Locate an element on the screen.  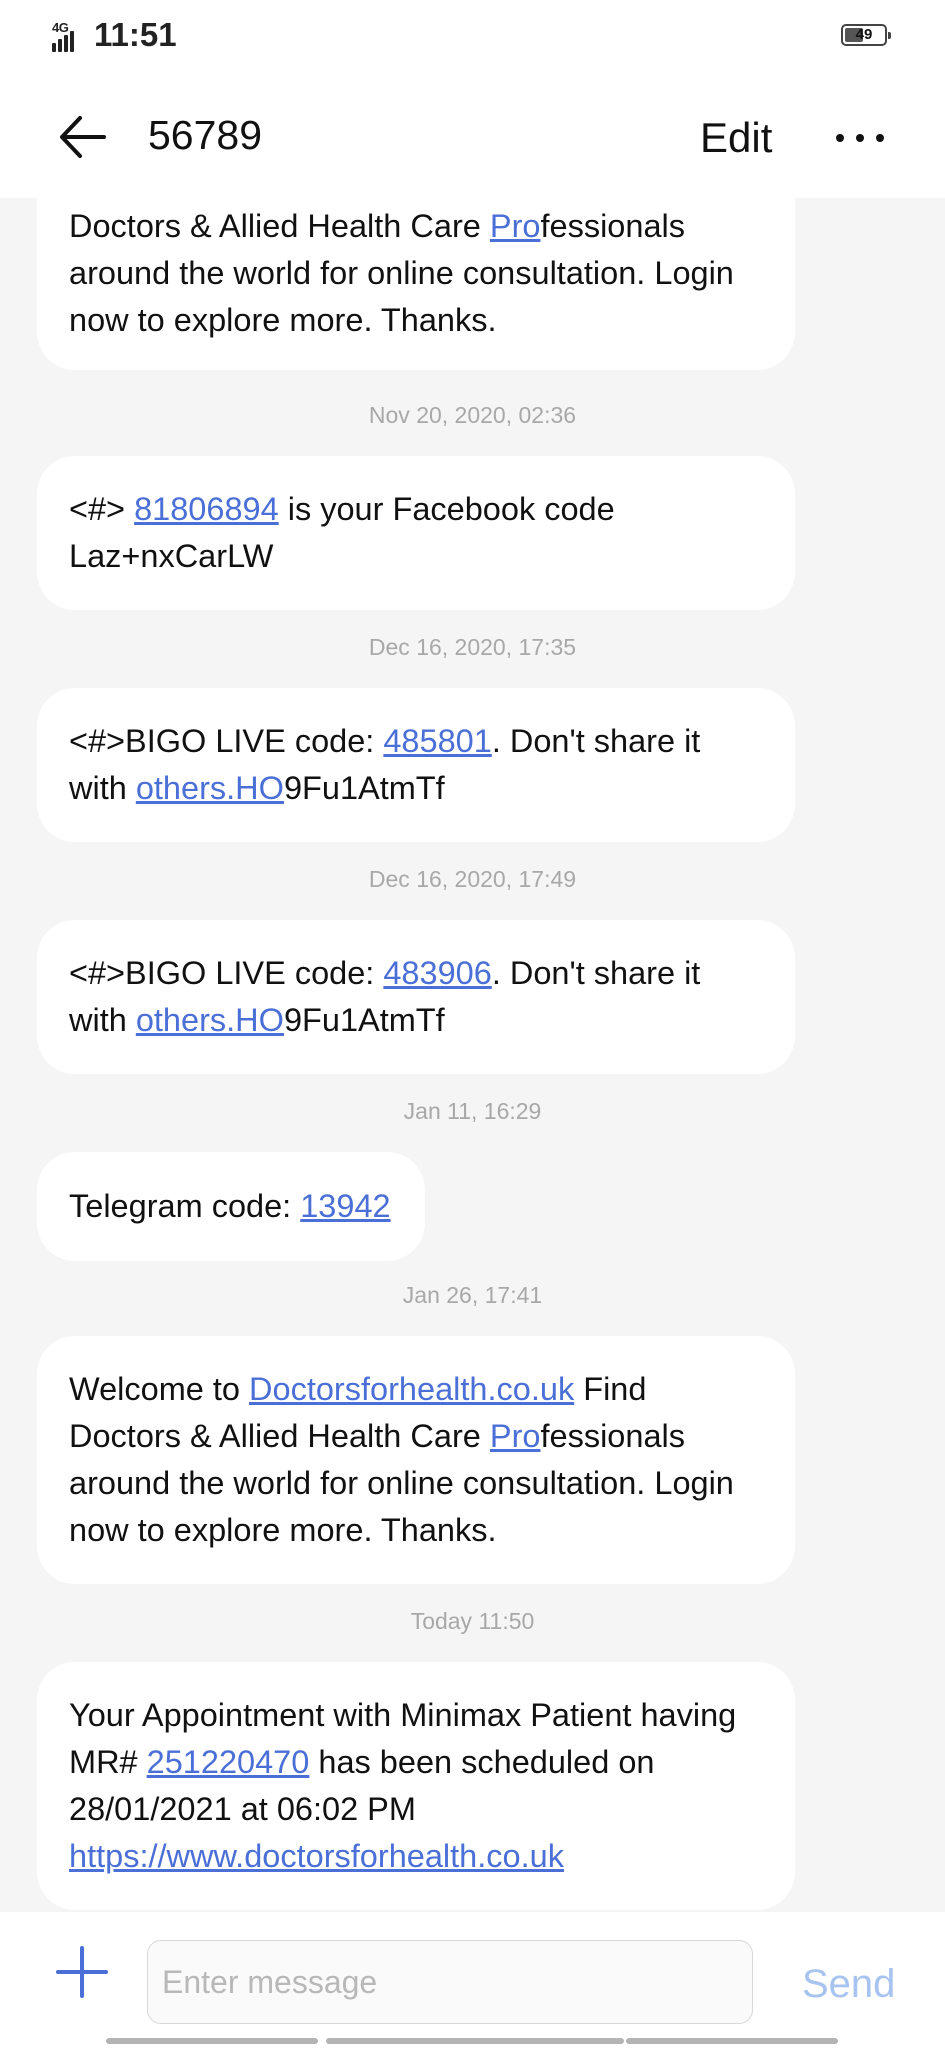
status-bar: 4G 11:51 49 is located at coordinates (472, 38).